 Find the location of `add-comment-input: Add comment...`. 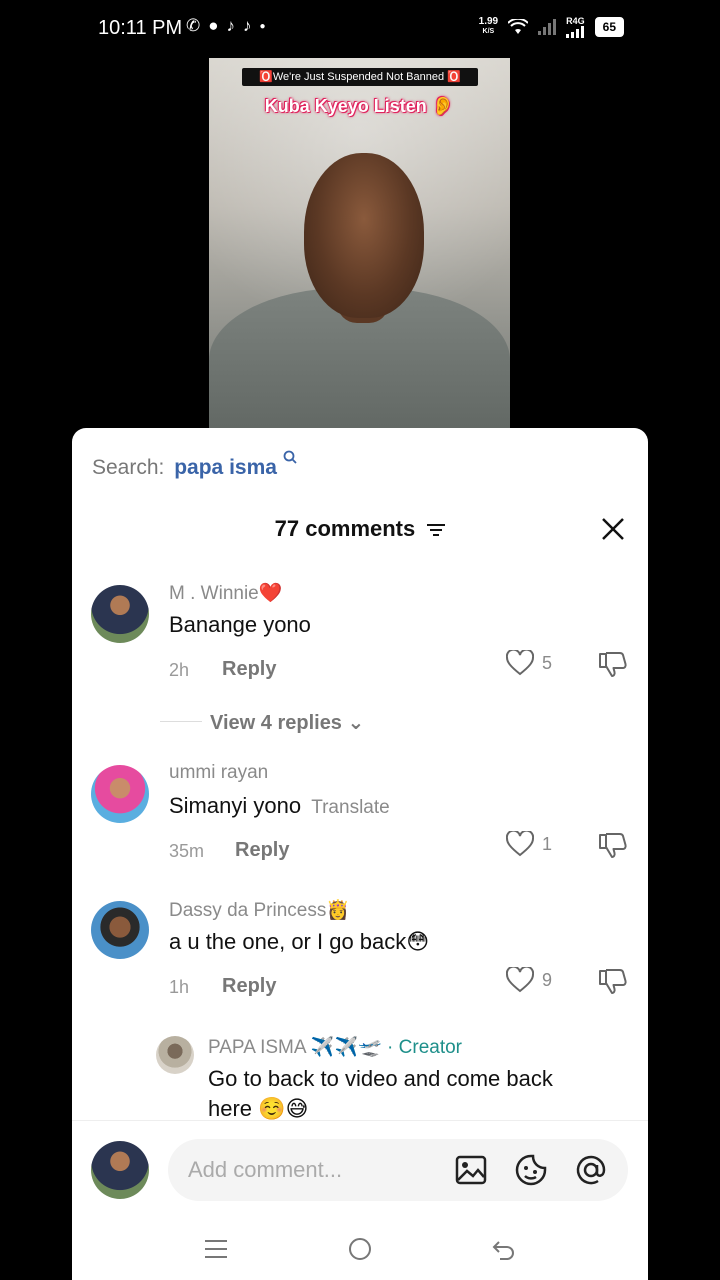

add-comment-input: Add comment... is located at coordinates (398, 1170).